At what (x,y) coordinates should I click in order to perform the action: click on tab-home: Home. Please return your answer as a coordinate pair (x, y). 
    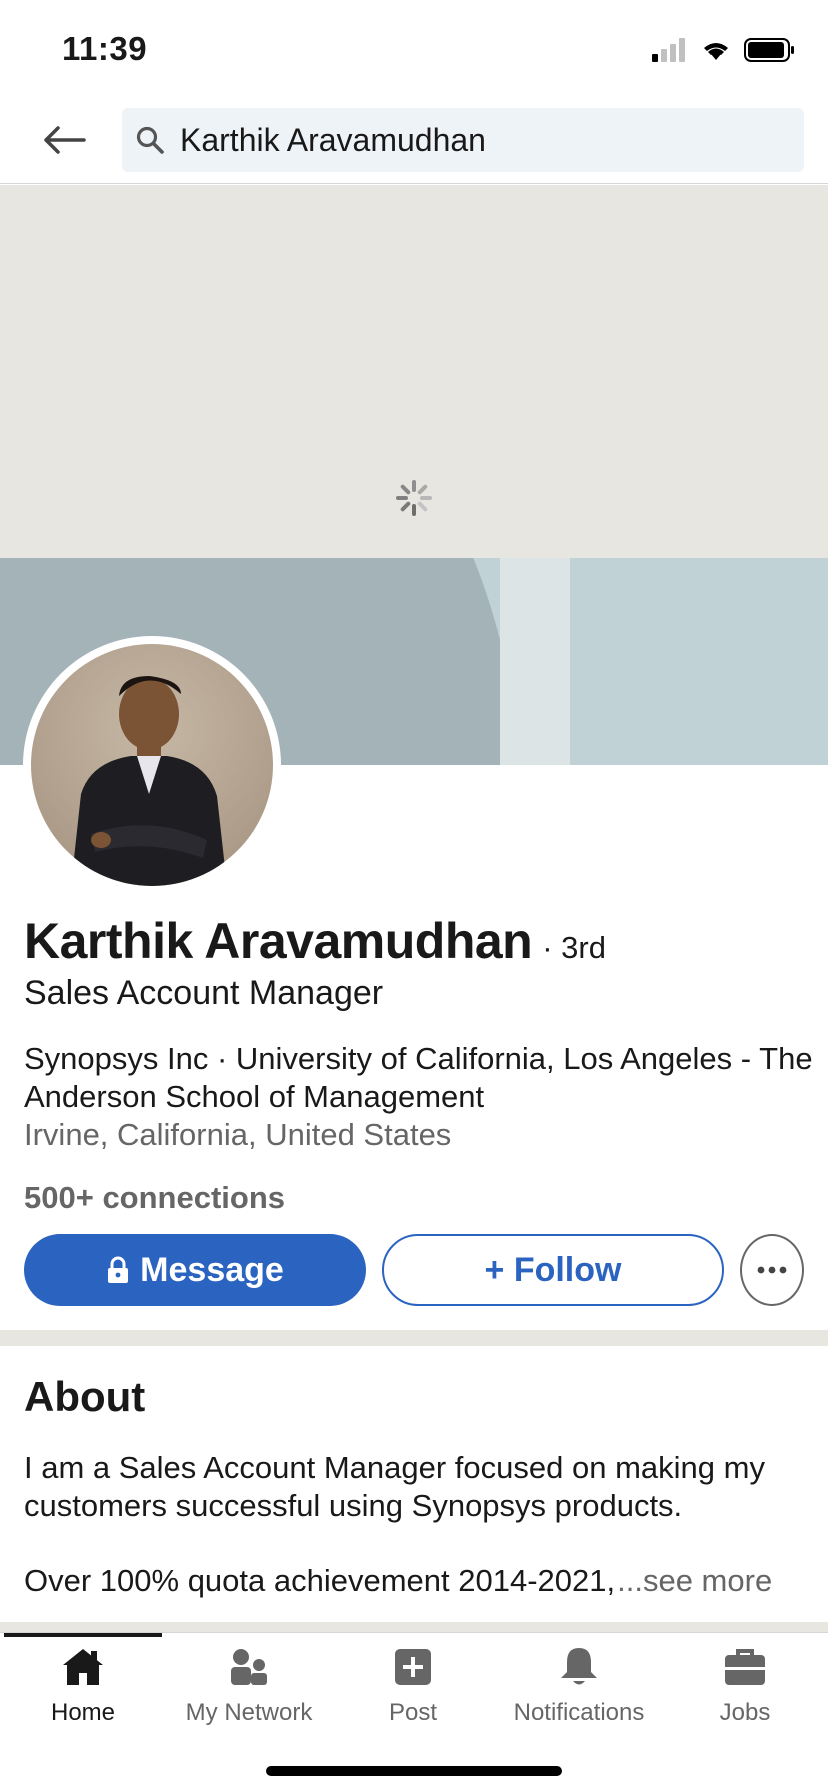
    Looking at the image, I should click on (83, 1688).